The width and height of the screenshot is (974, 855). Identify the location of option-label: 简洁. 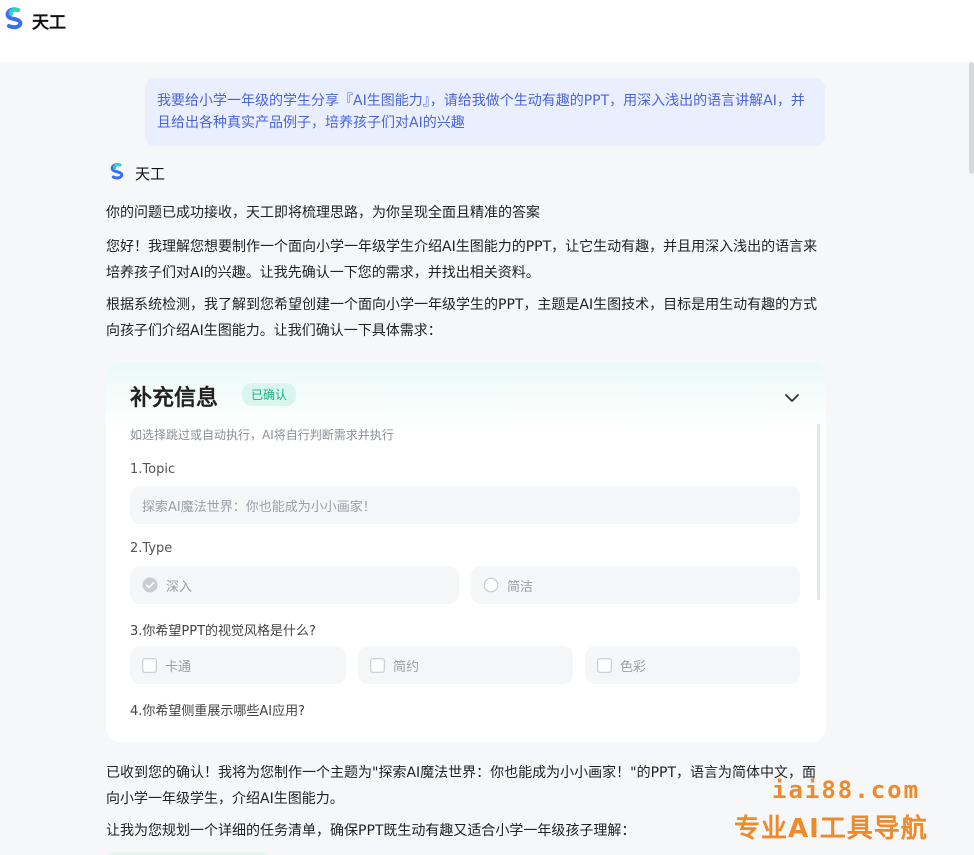
(520, 587).